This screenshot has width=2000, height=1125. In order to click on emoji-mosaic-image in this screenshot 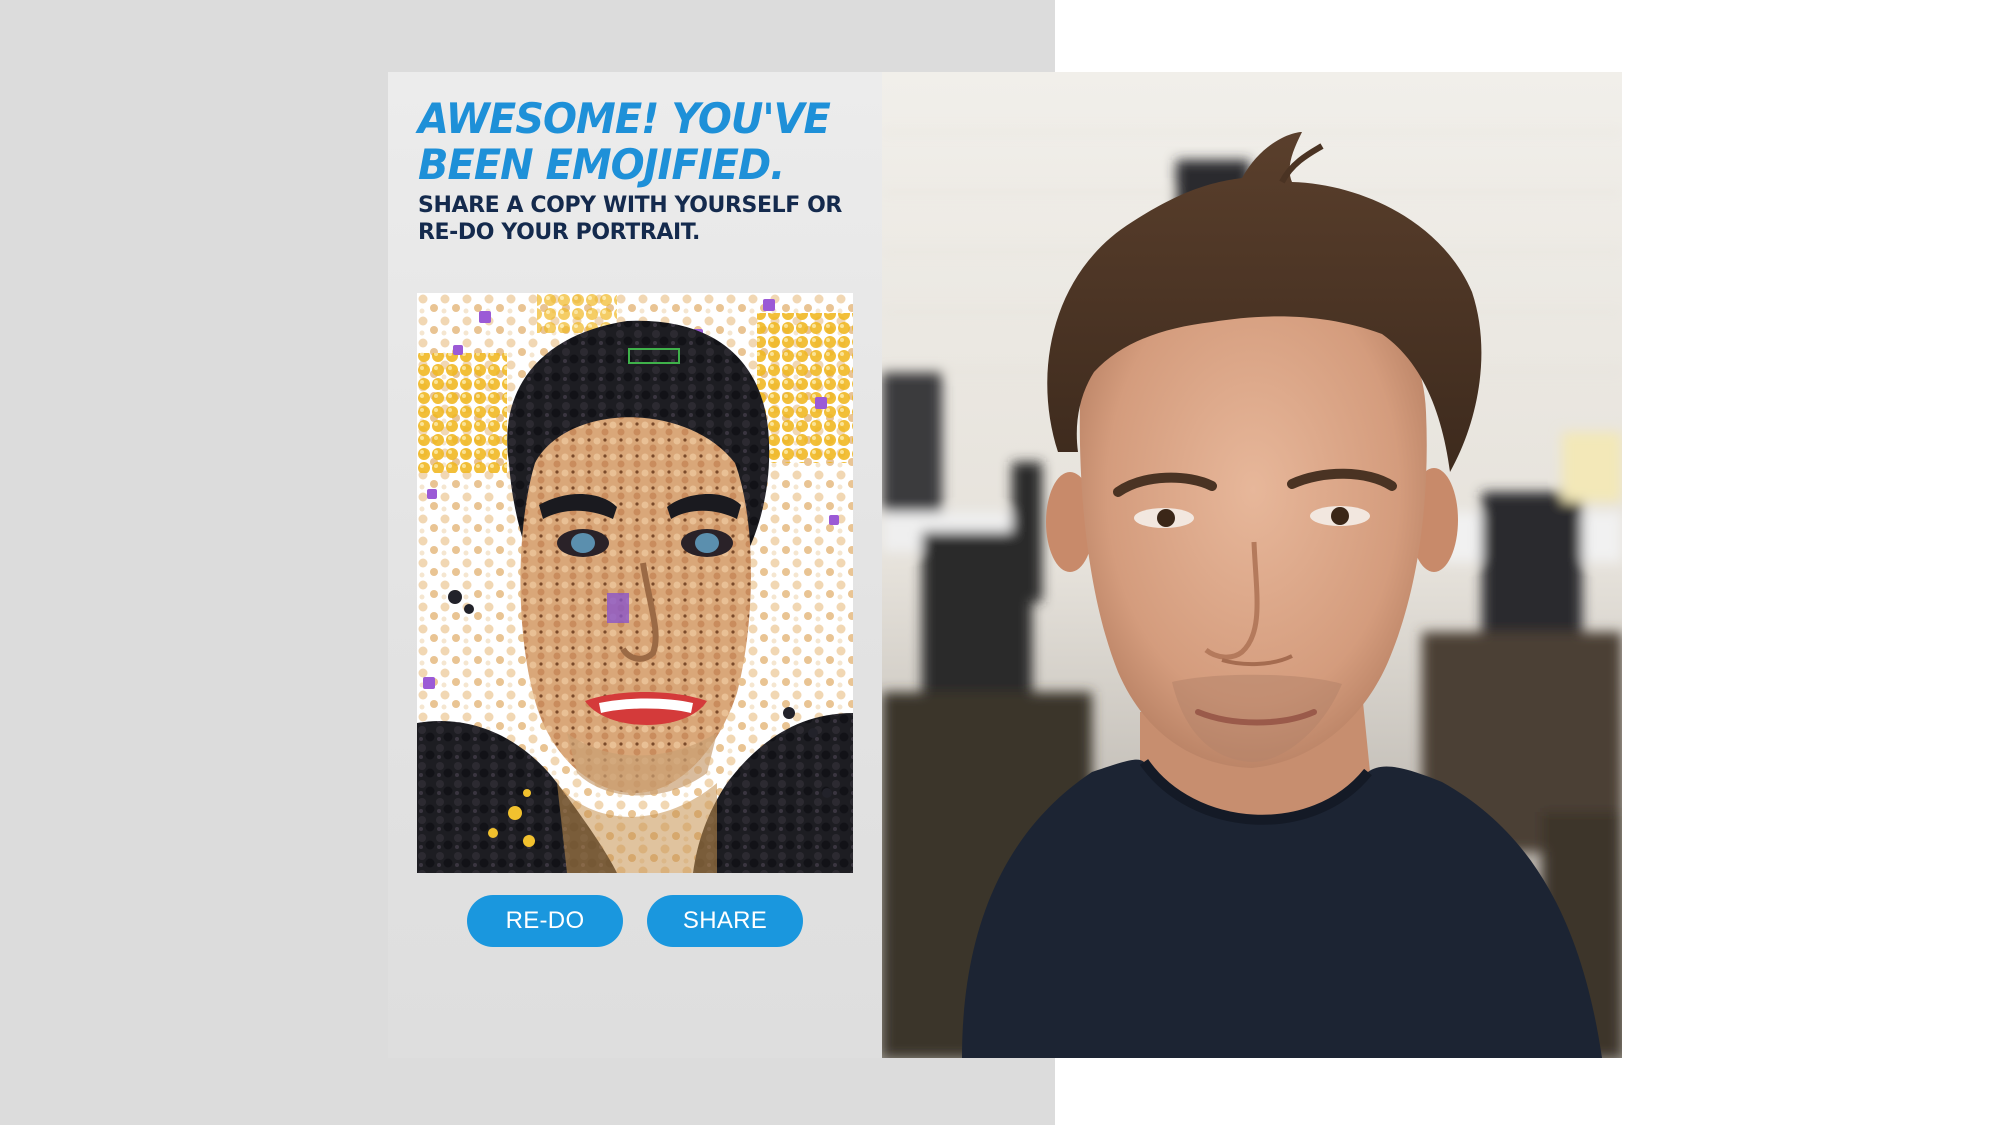, I will do `click(635, 583)`.